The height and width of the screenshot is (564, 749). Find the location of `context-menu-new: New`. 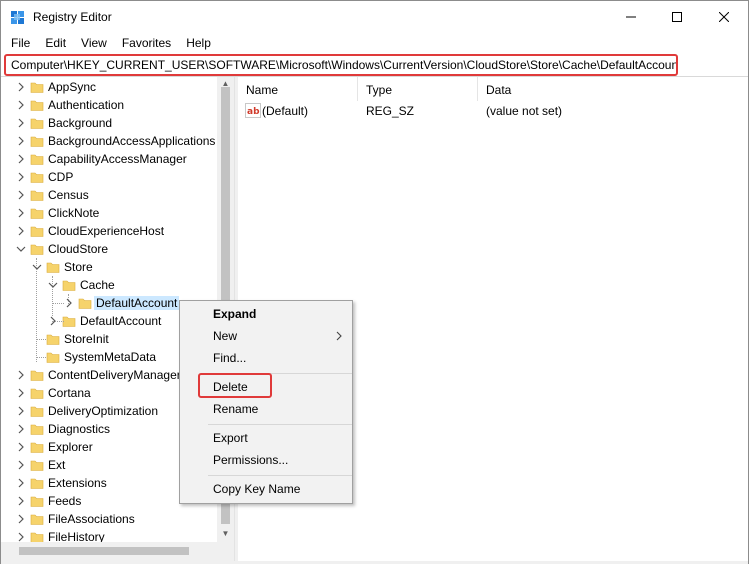

context-menu-new: New is located at coordinates (266, 337).